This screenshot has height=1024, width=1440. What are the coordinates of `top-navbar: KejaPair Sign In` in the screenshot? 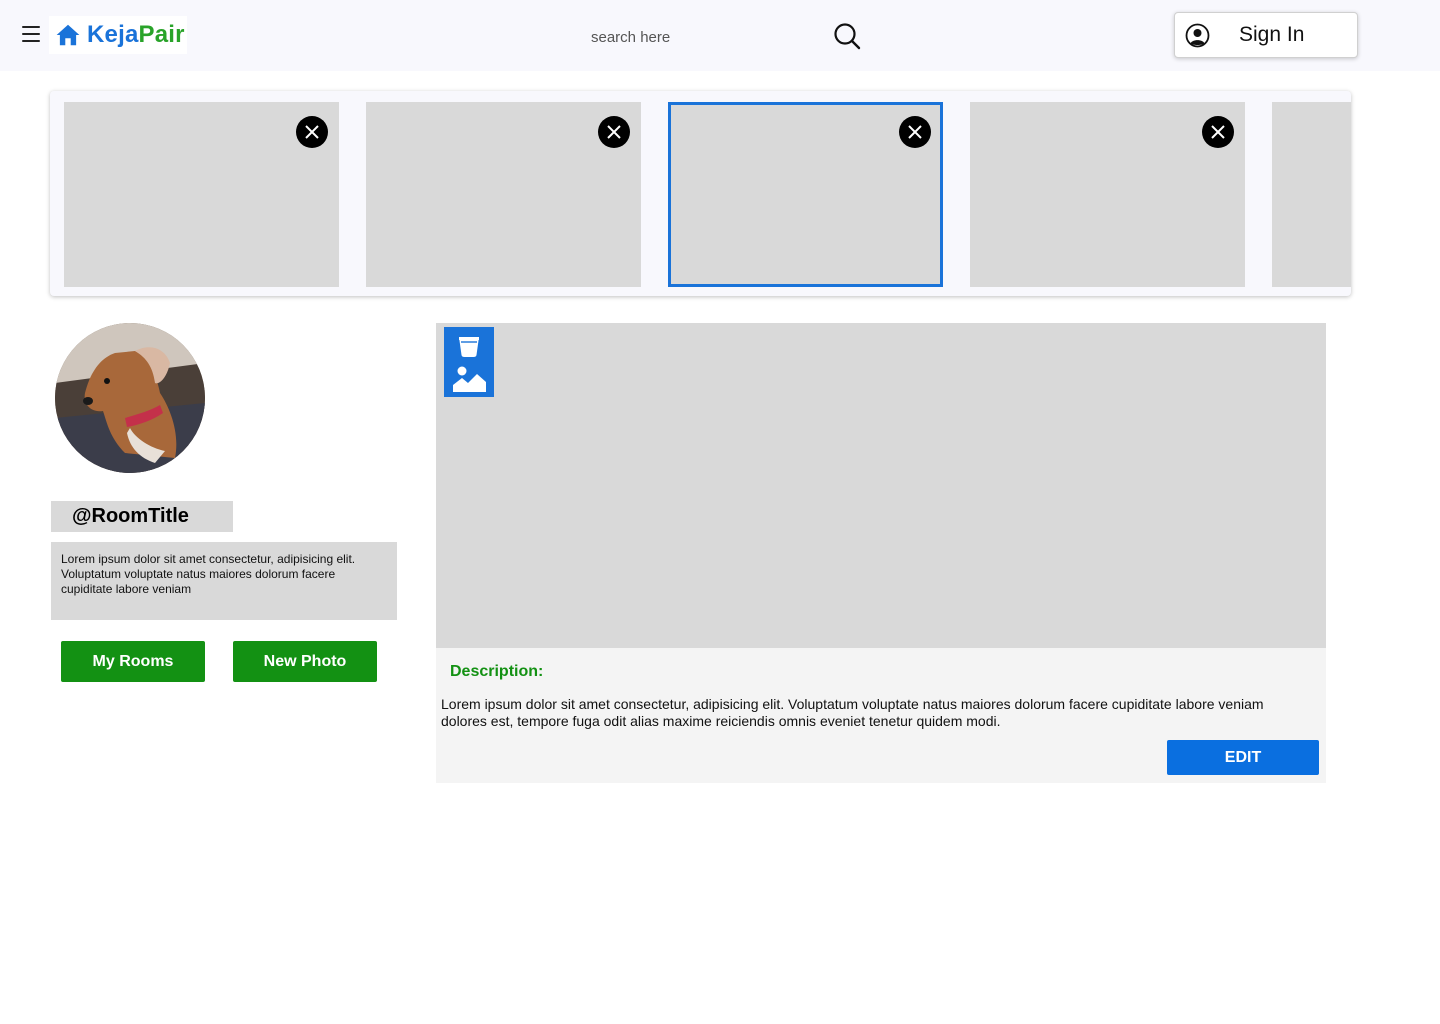 It's located at (720, 35).